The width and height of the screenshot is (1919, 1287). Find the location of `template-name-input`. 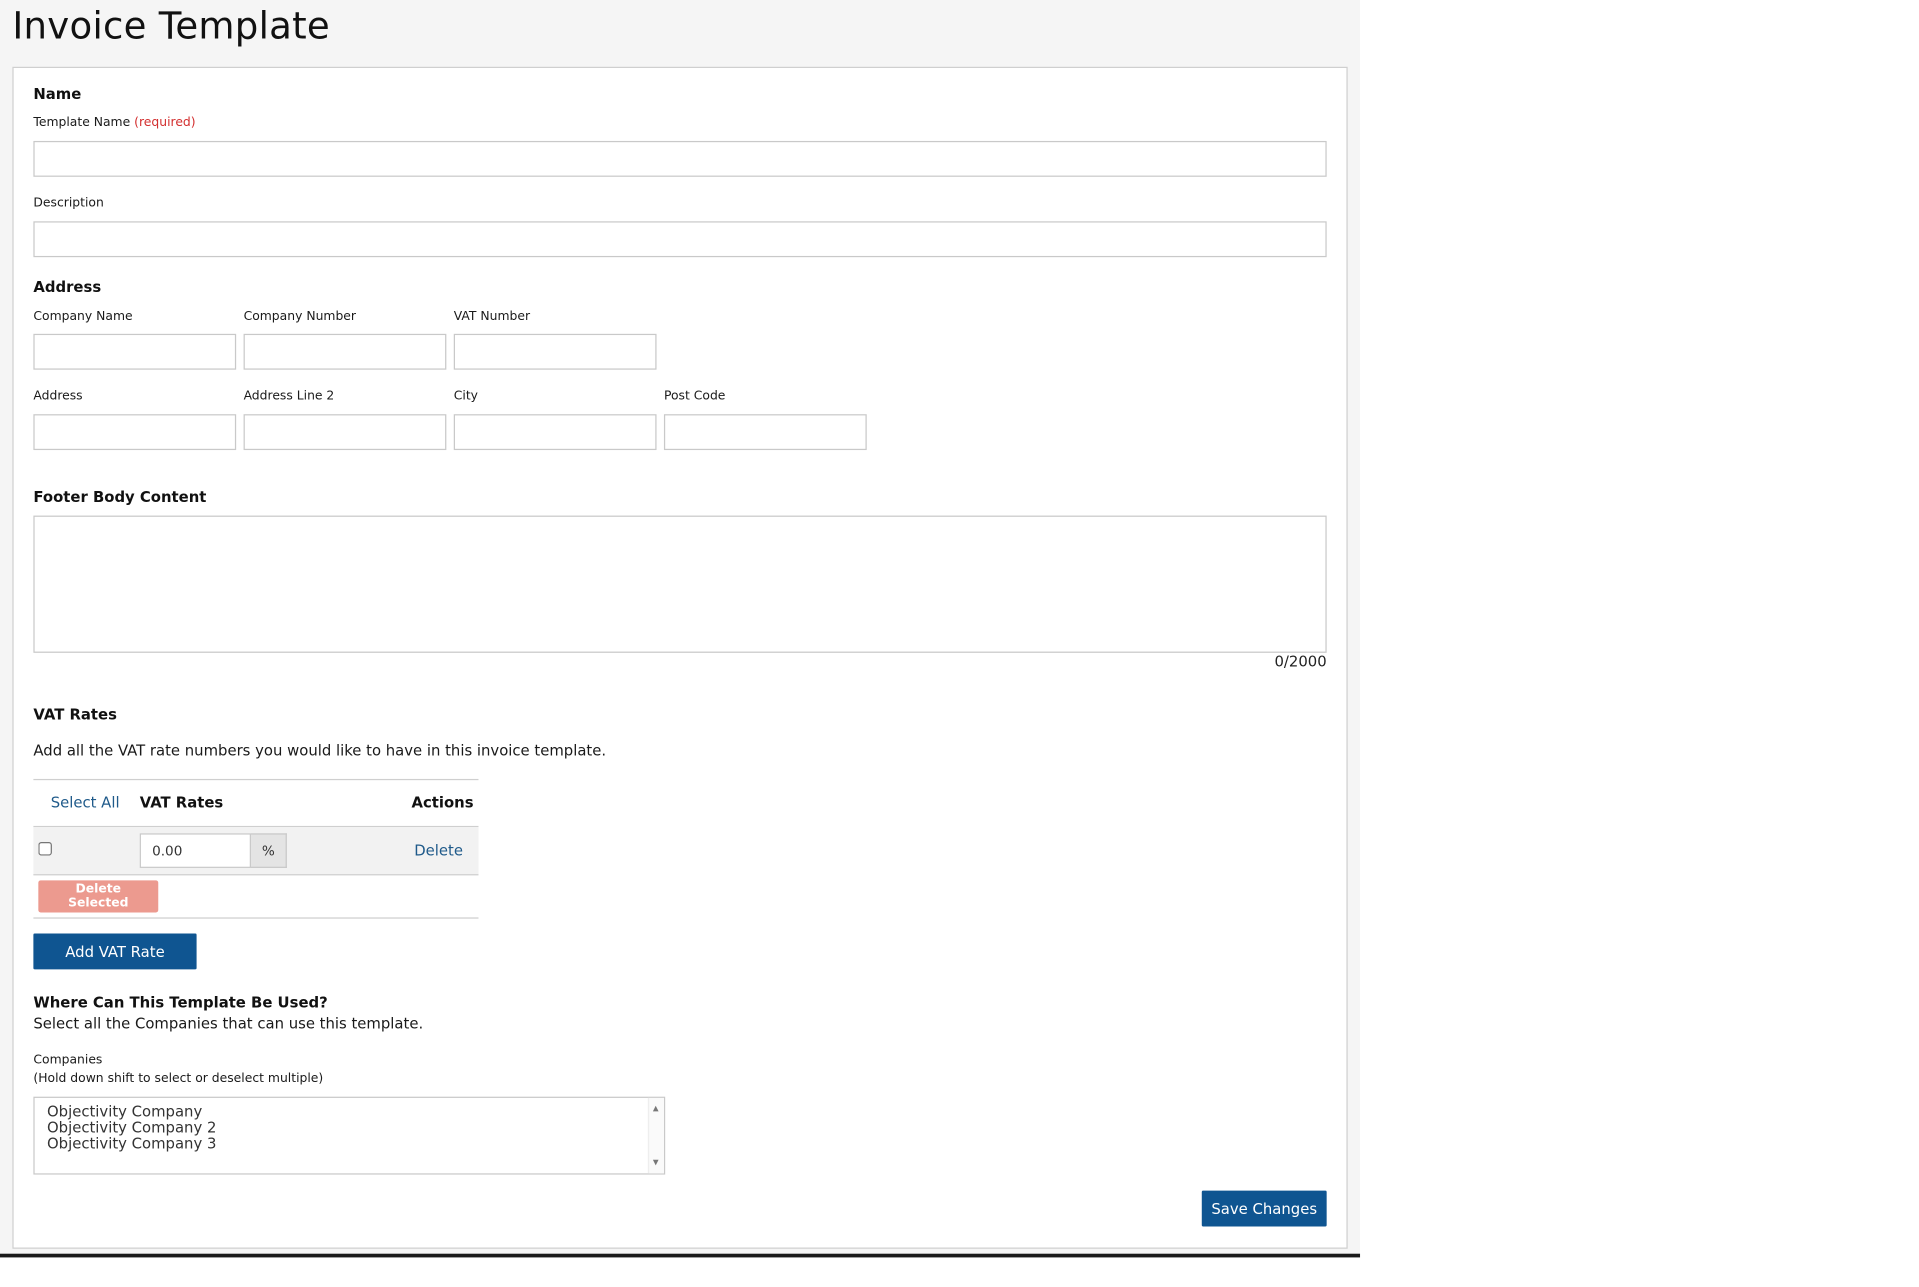

template-name-input is located at coordinates (680, 158).